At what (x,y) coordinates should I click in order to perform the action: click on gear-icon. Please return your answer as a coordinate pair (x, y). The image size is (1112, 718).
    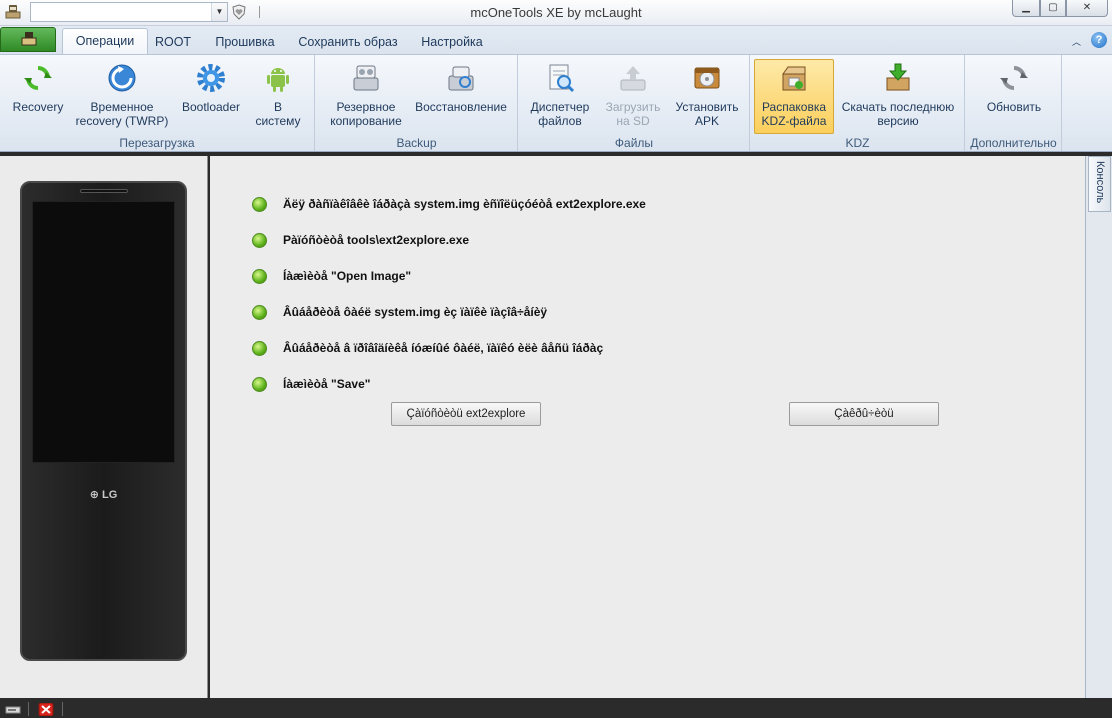
    Looking at the image, I should click on (211, 78).